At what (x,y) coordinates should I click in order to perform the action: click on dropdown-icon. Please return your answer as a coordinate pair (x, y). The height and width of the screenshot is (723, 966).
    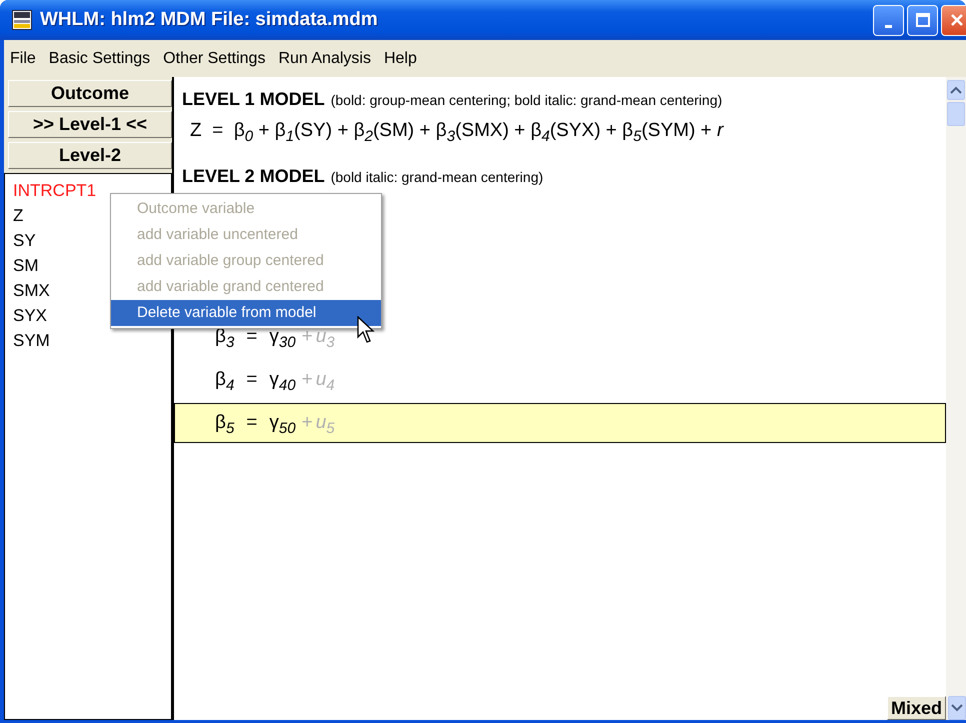
    Looking at the image, I should click on (957, 708).